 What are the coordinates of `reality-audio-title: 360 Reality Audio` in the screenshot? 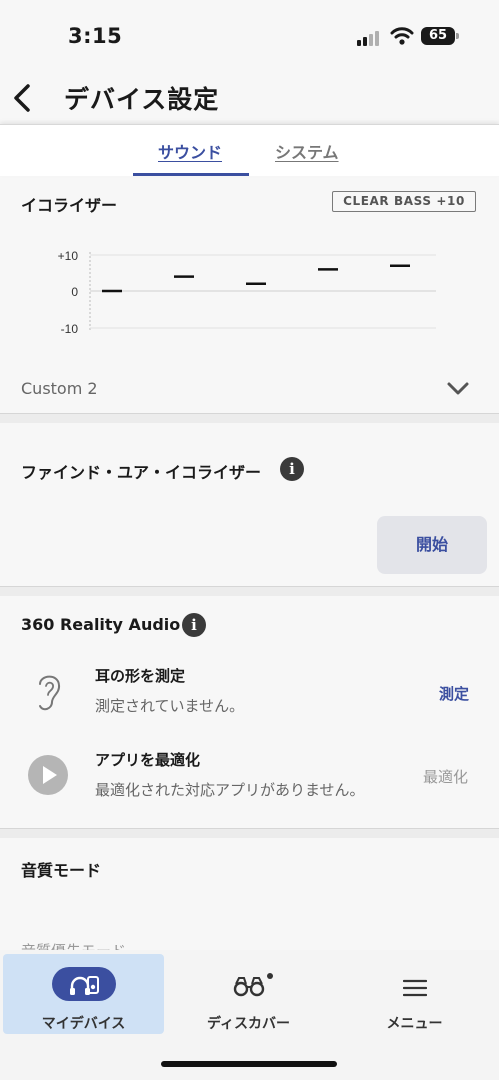 It's located at (101, 624).